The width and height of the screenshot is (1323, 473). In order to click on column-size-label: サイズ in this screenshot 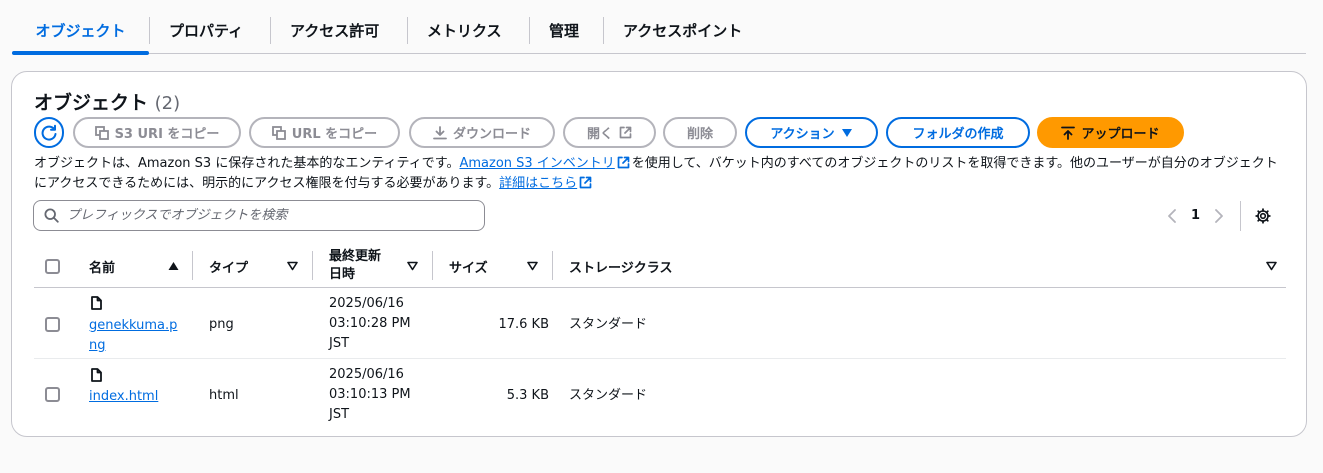, I will do `click(468, 268)`.